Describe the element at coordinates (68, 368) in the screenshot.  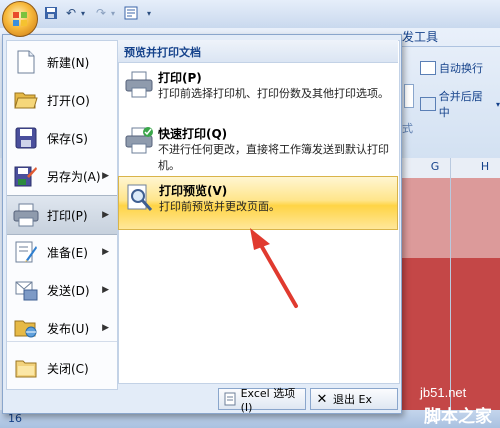
I see `menu-item-label: 关闭(C)` at that location.